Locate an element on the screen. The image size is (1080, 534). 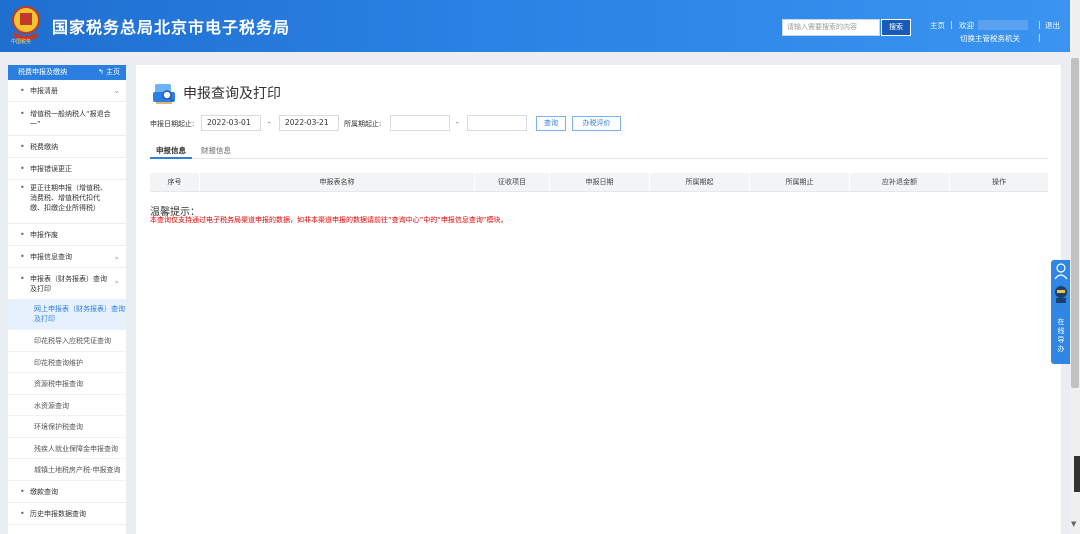
tab-financial-info: 财报信息 is located at coordinates (216, 150).